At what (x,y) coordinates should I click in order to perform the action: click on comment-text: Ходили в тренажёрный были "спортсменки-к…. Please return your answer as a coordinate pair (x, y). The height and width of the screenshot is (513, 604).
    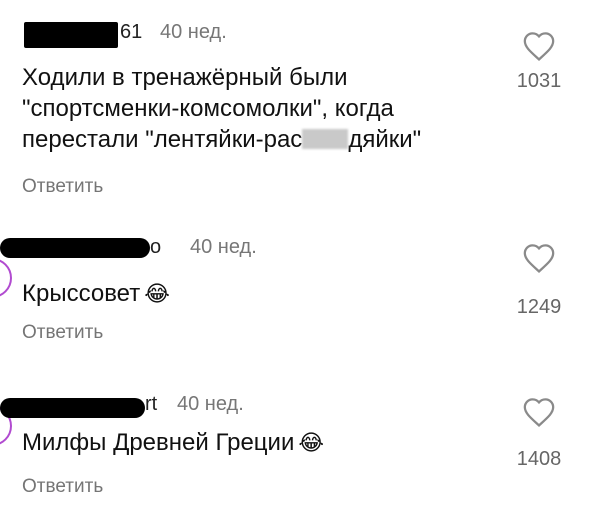
    Looking at the image, I should click on (257, 108).